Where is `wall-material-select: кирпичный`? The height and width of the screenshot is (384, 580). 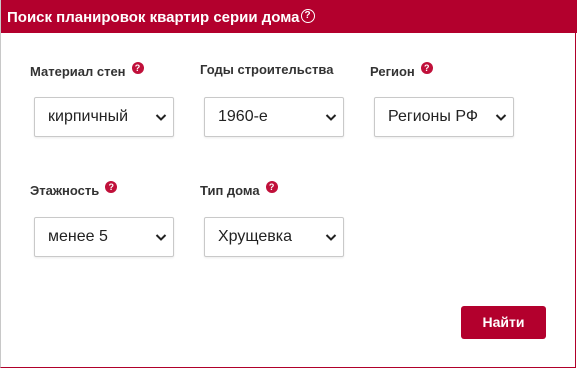
wall-material-select: кирпичный is located at coordinates (104, 117).